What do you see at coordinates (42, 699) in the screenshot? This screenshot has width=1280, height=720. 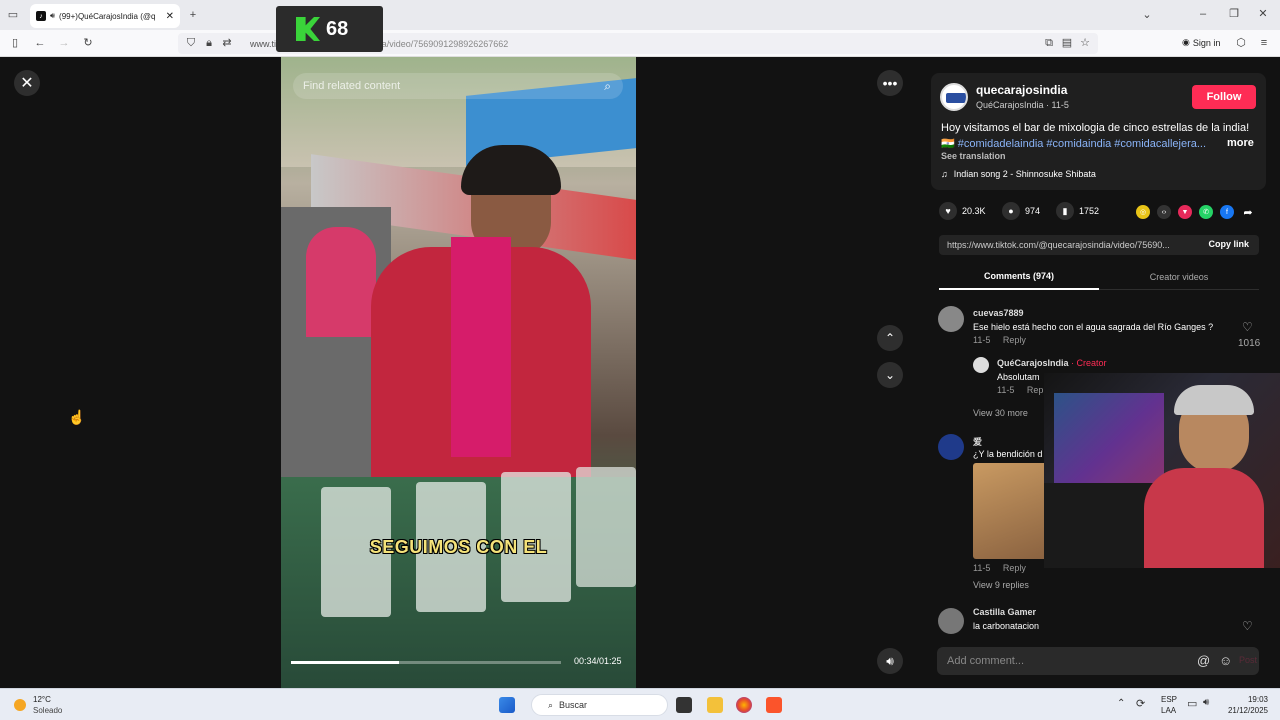 I see `weather-temp: 12°C` at bounding box center [42, 699].